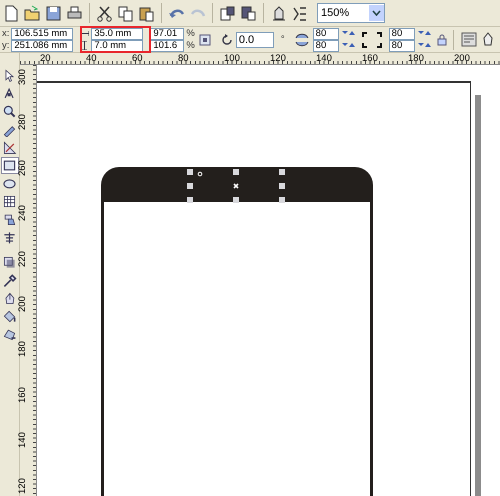  What do you see at coordinates (85, 33) in the screenshot?
I see `width-icon` at bounding box center [85, 33].